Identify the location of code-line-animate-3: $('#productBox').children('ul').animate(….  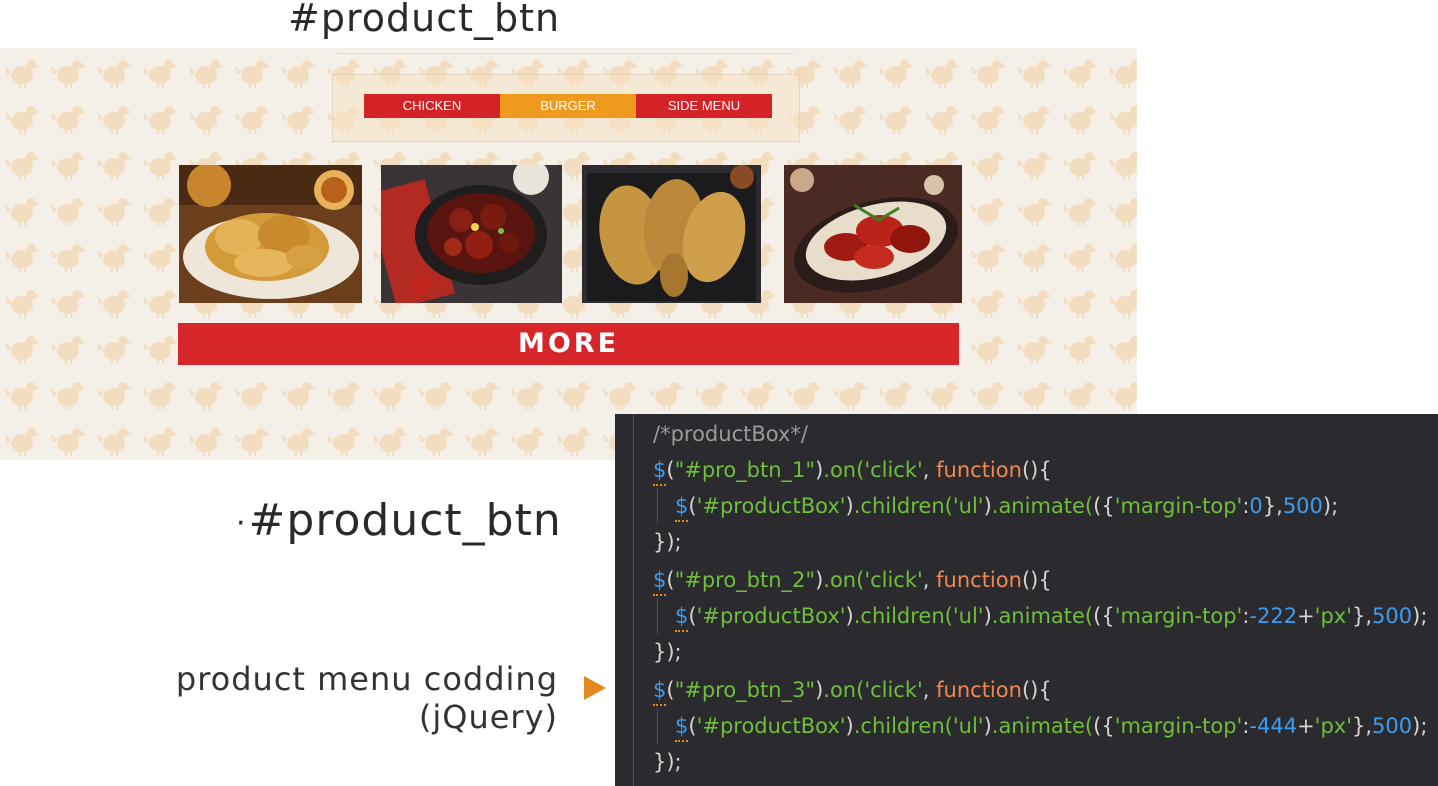
(1051, 726).